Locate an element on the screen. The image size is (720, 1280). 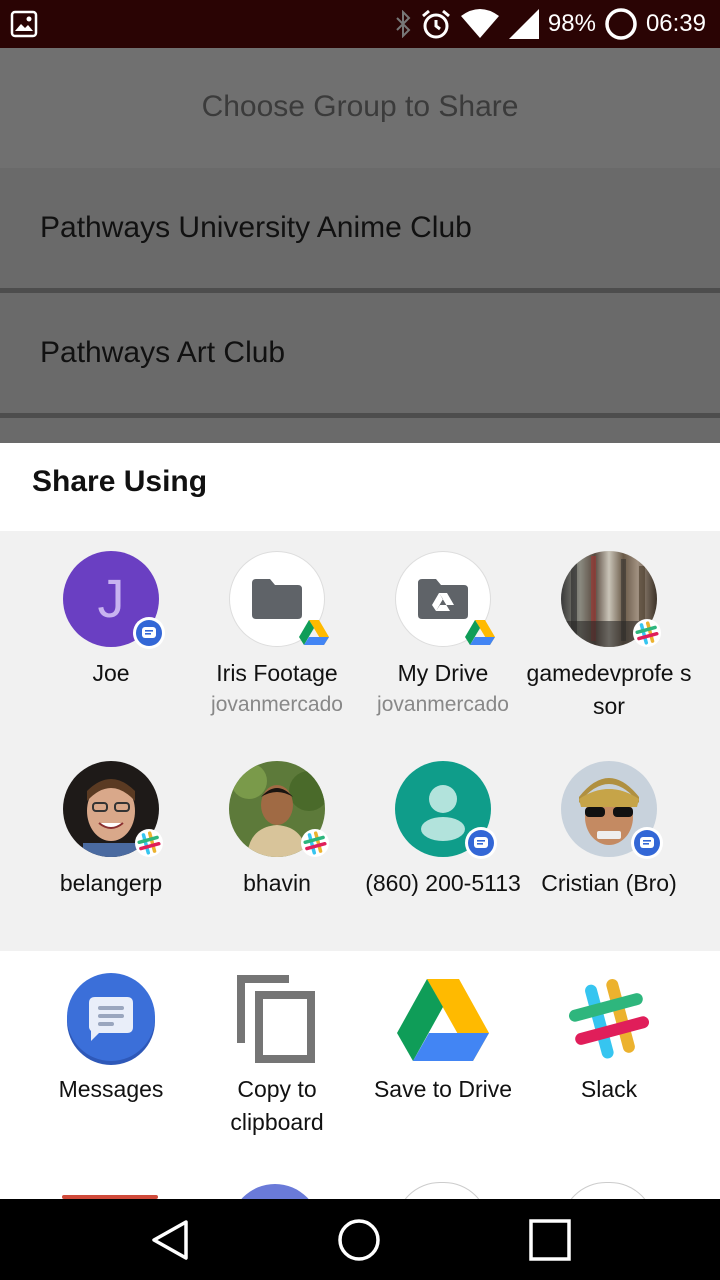
avatar: J is located at coordinates (114, 600).